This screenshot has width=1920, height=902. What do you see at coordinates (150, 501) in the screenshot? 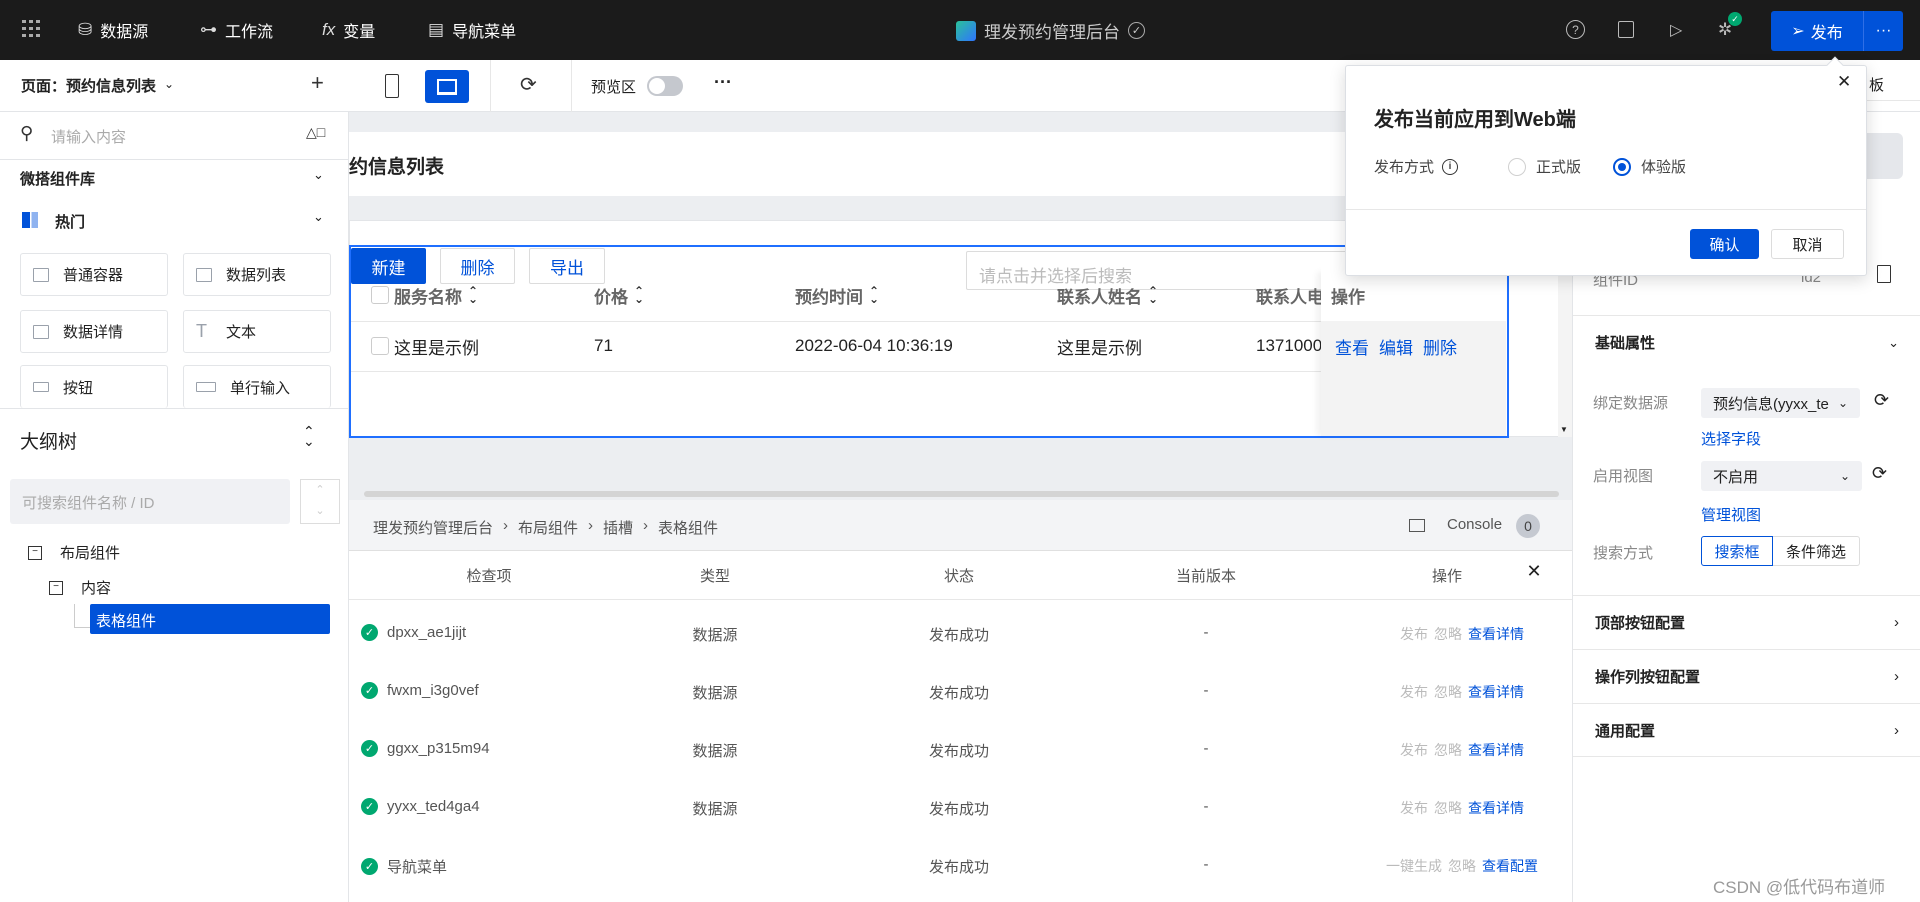
I see `outline-search-input: 可搜索组件名称 / ID` at bounding box center [150, 501].